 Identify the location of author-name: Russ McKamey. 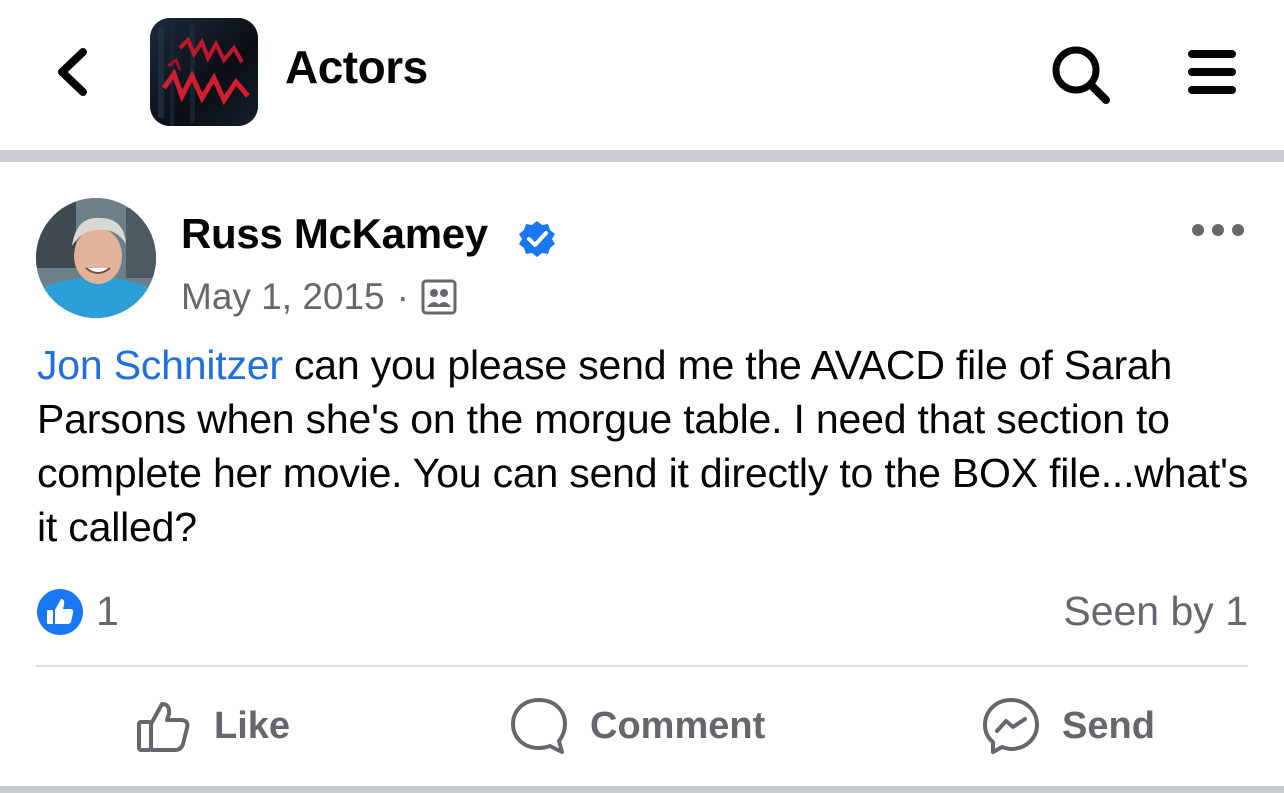
(334, 234).